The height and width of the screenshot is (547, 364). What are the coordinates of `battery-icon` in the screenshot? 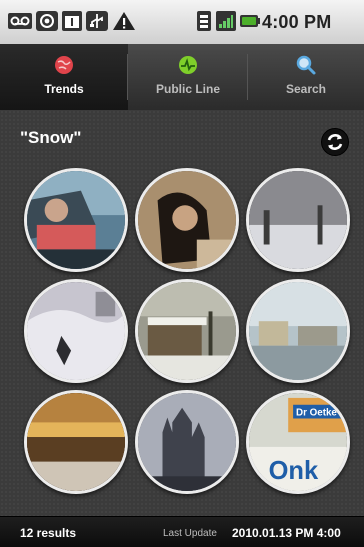 It's located at (250, 21).